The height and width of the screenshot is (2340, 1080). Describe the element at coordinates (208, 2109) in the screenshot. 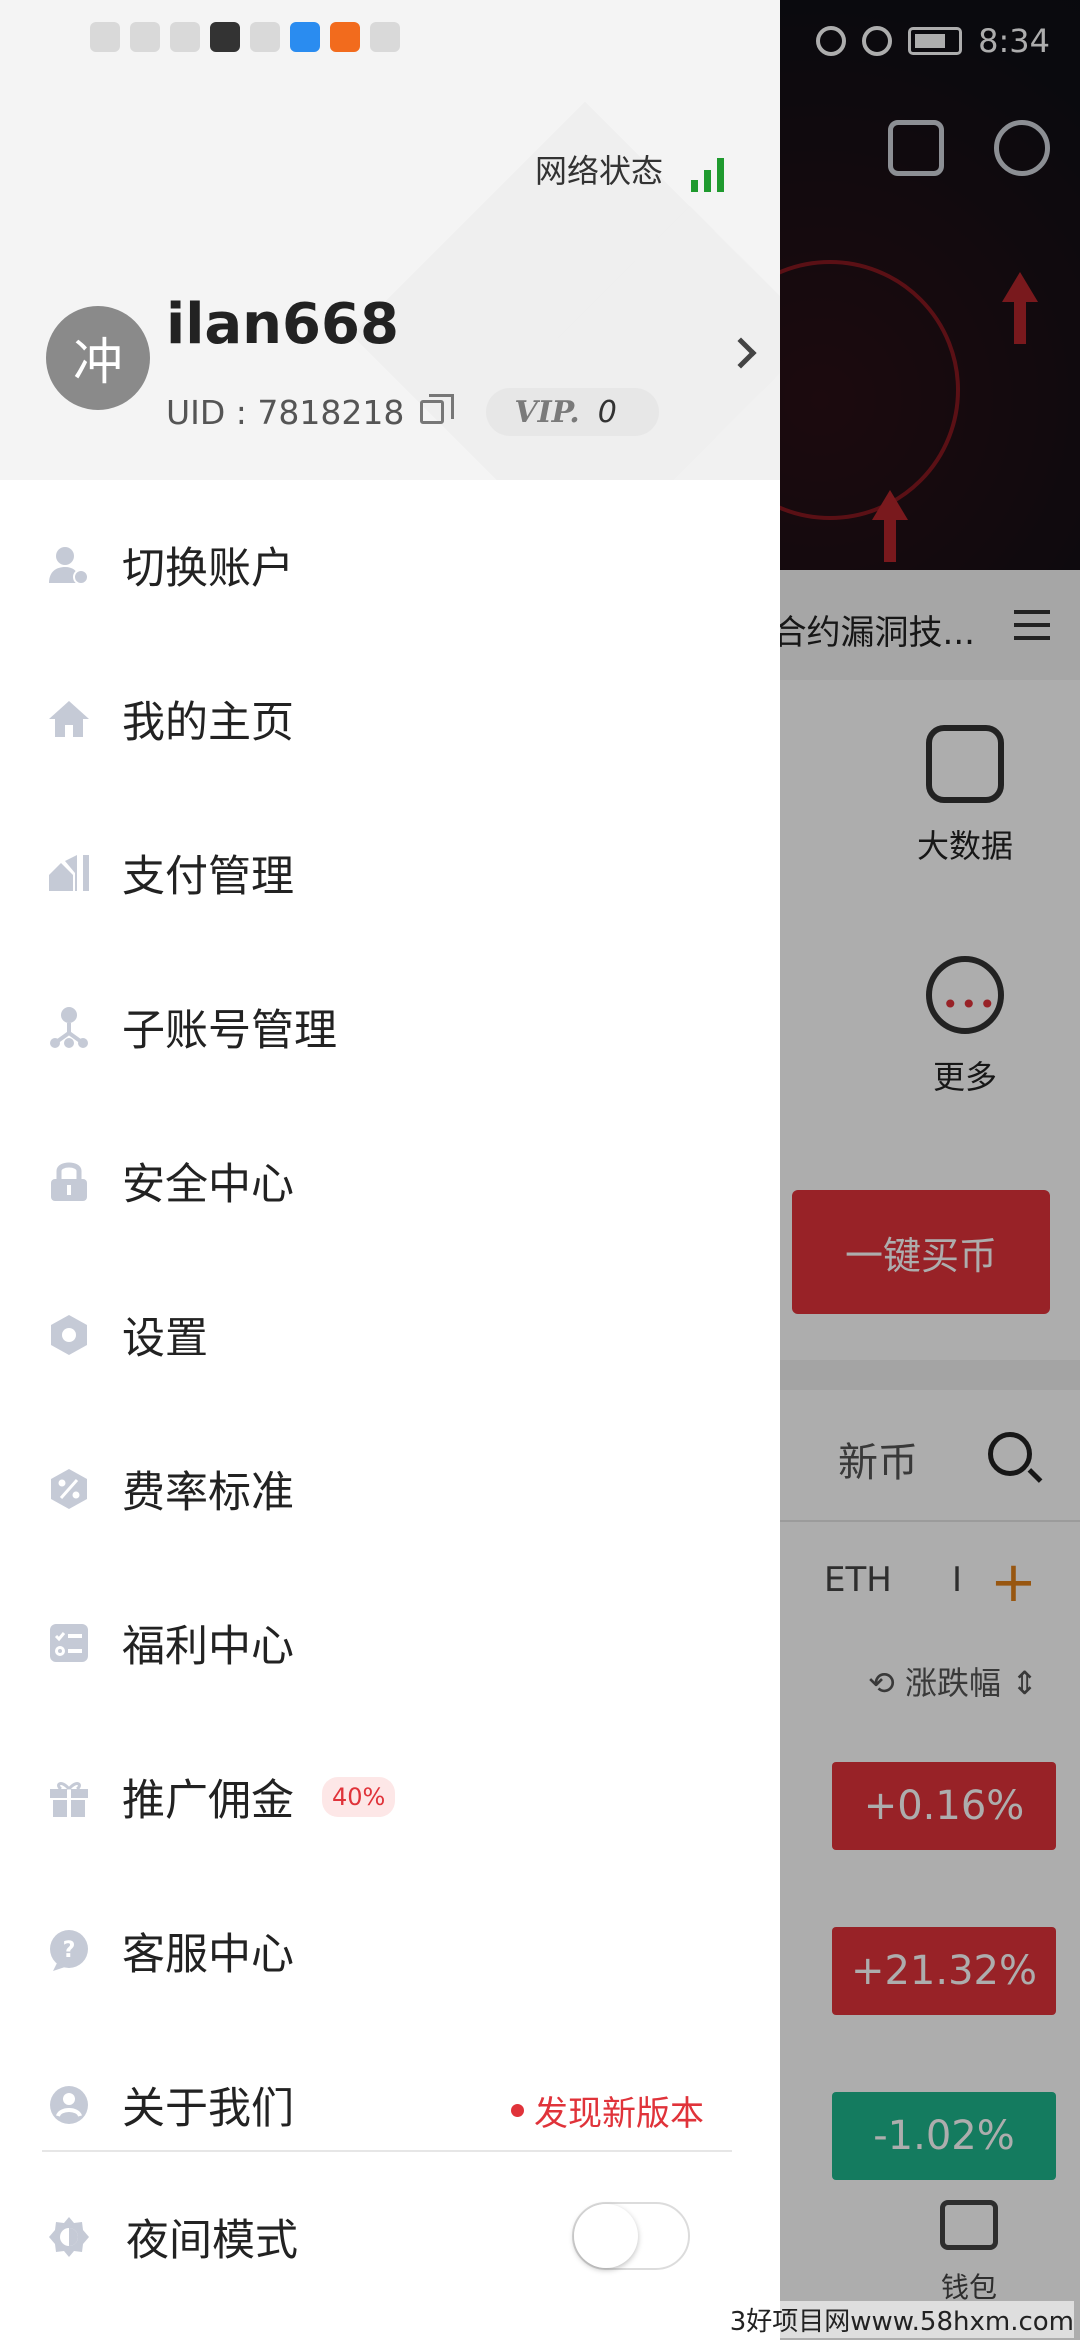

I see `menu-item-label: 关于我们` at that location.